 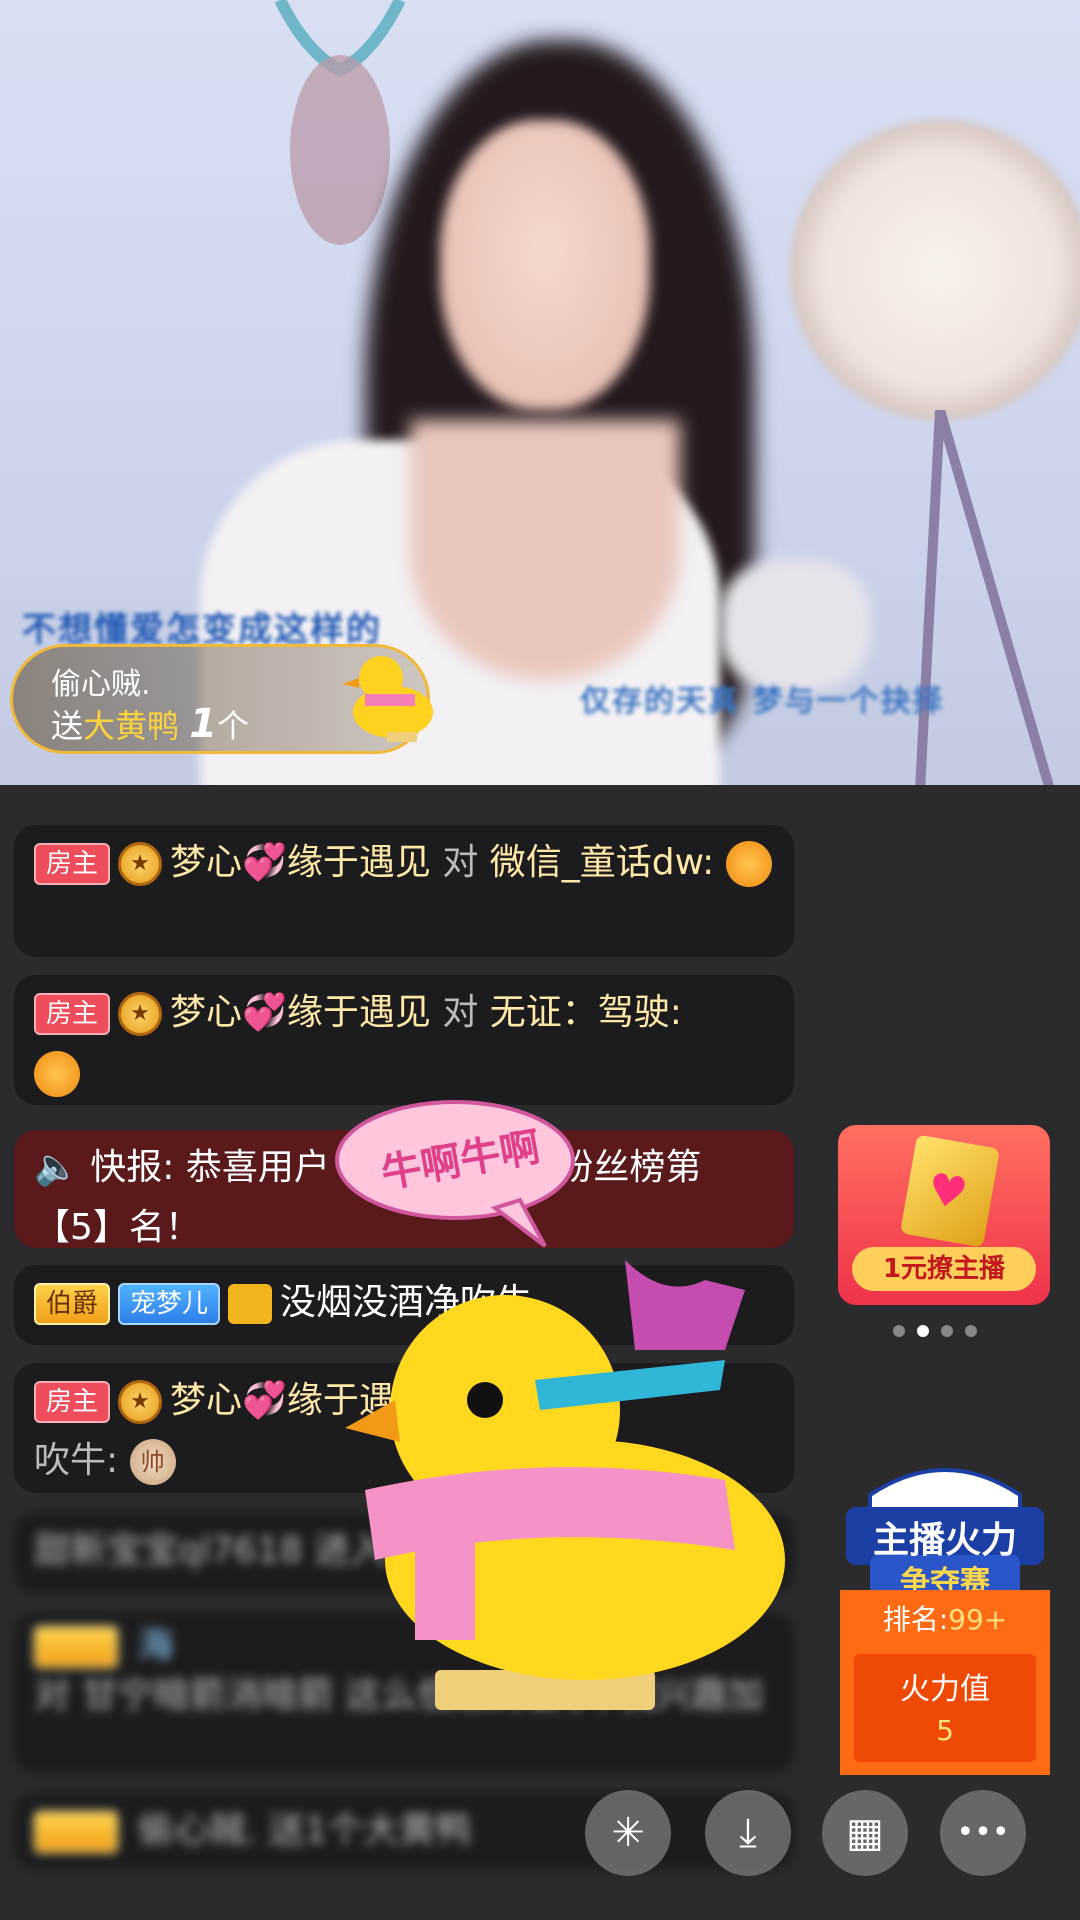 I want to click on gift-count: 1, so click(x=203, y=724).